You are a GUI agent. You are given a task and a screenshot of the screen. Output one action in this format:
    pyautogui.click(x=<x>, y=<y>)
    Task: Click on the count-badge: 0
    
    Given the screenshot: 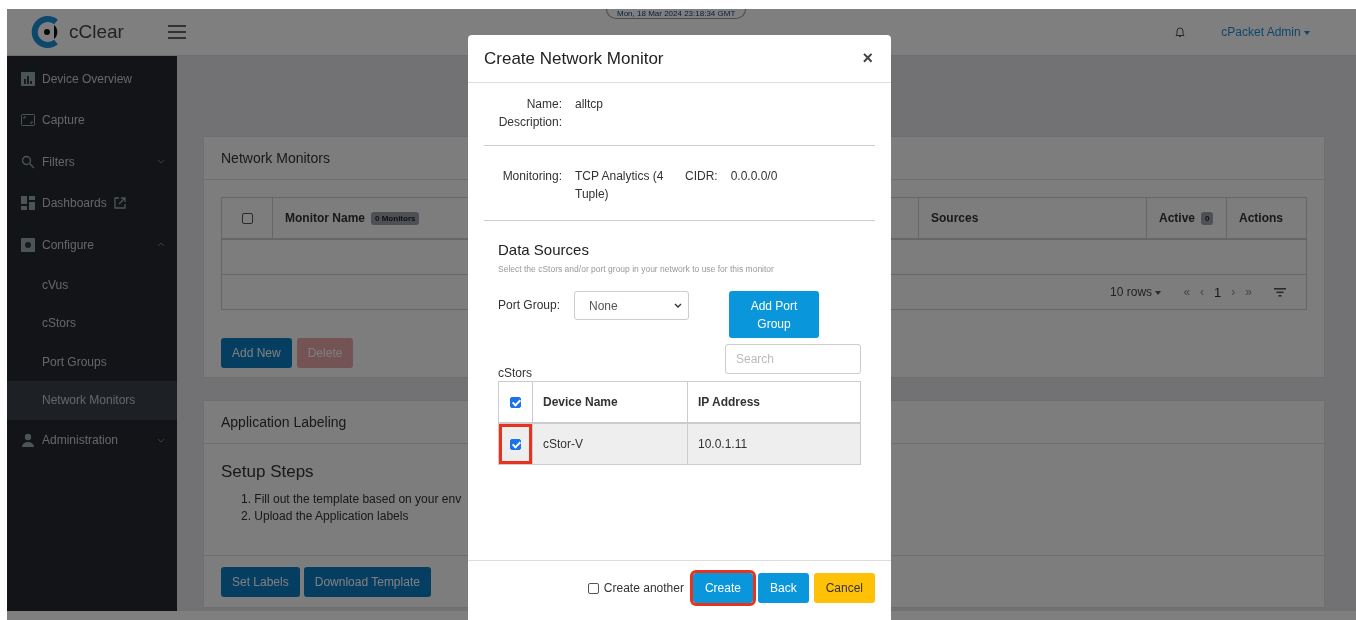 What is the action you would take?
    pyautogui.click(x=1207, y=218)
    